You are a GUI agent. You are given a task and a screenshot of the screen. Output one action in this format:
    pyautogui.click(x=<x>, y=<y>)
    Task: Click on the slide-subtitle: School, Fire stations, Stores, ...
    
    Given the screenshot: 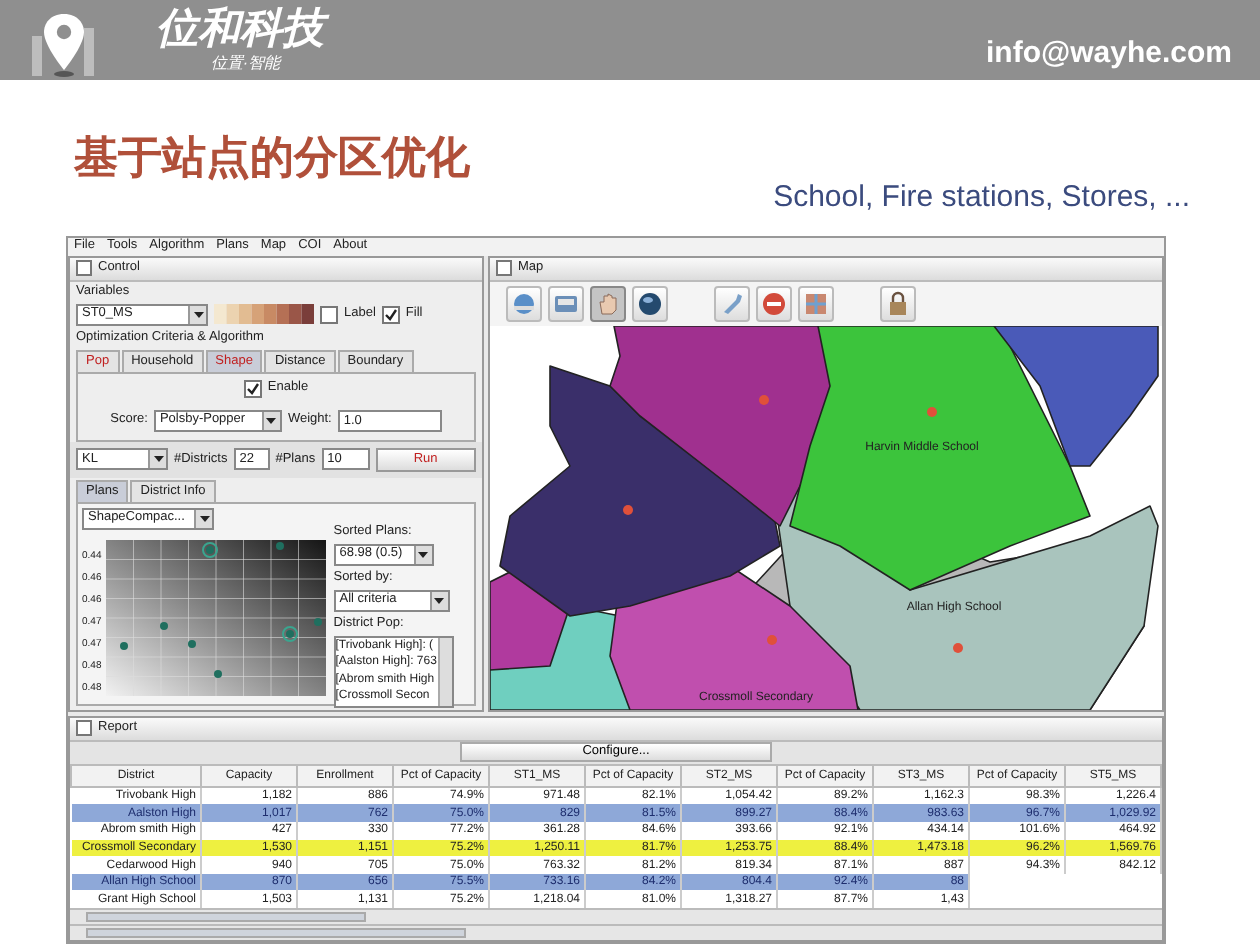 What is the action you would take?
    pyautogui.click(x=981, y=197)
    